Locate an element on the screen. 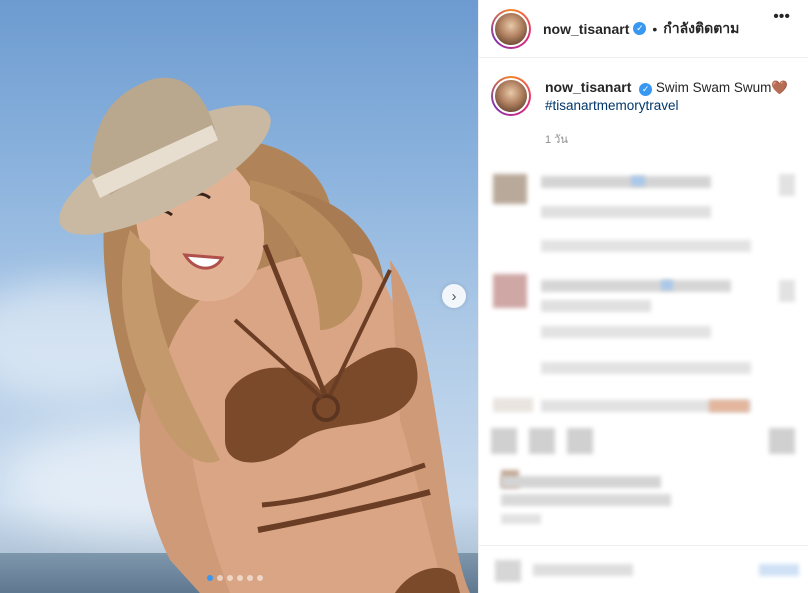 The width and height of the screenshot is (808, 593). chevron-right-icon: › is located at coordinates (454, 296).